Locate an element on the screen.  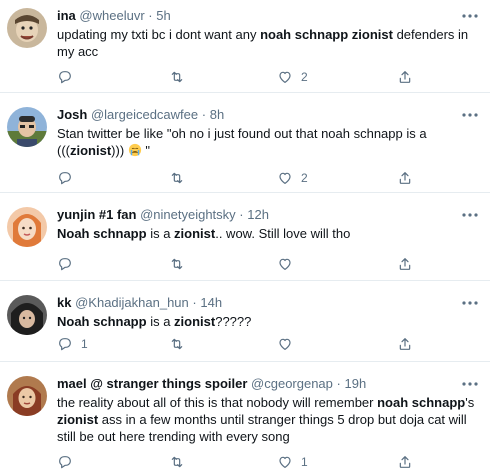
text-run: is a is located at coordinates (160, 321).